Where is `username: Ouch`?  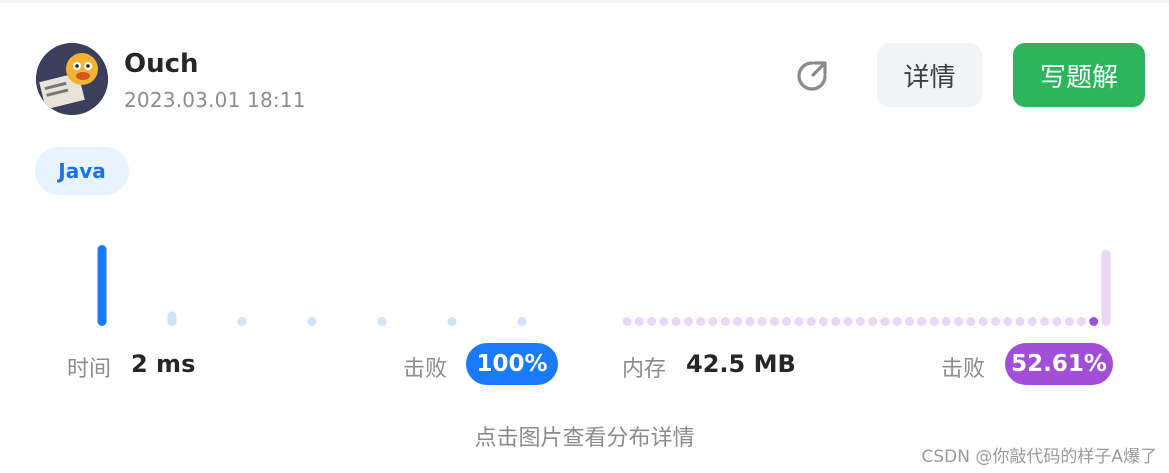
username: Ouch is located at coordinates (161, 64).